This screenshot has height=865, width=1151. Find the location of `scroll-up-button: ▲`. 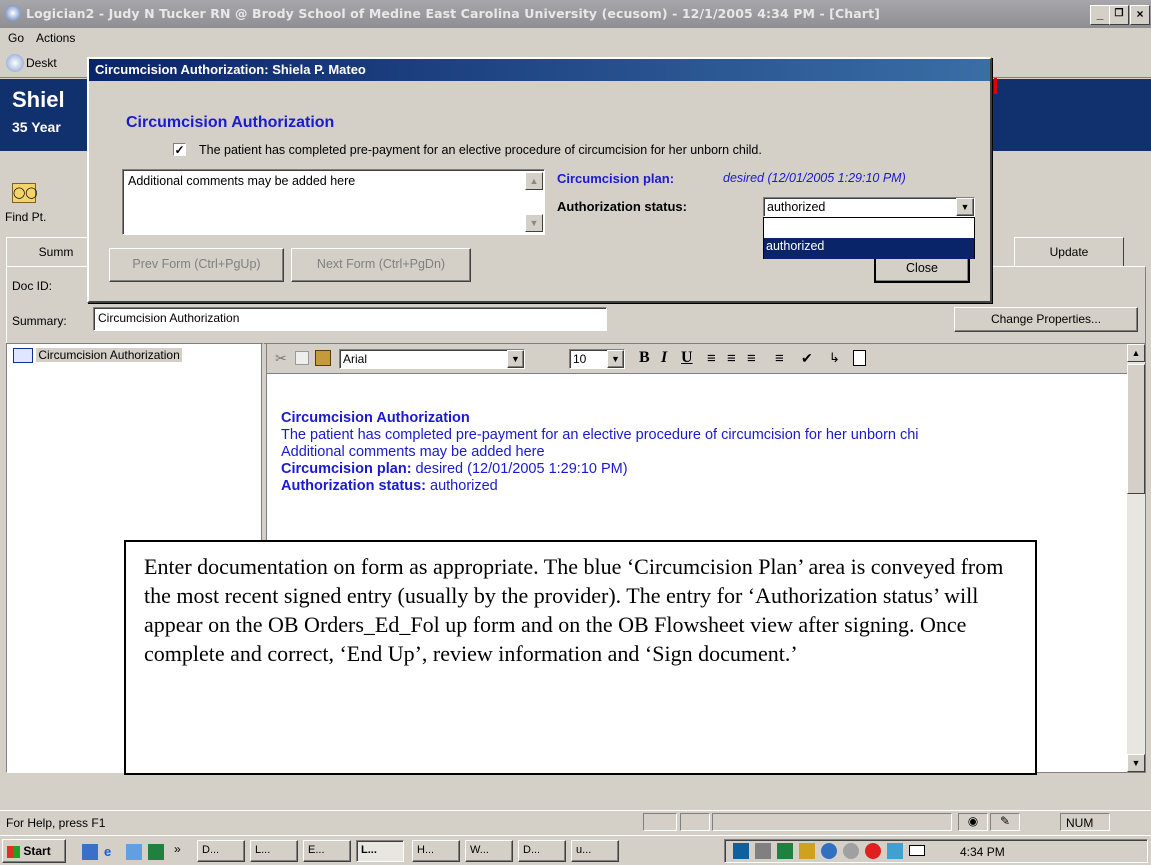

scroll-up-button: ▲ is located at coordinates (1136, 353).